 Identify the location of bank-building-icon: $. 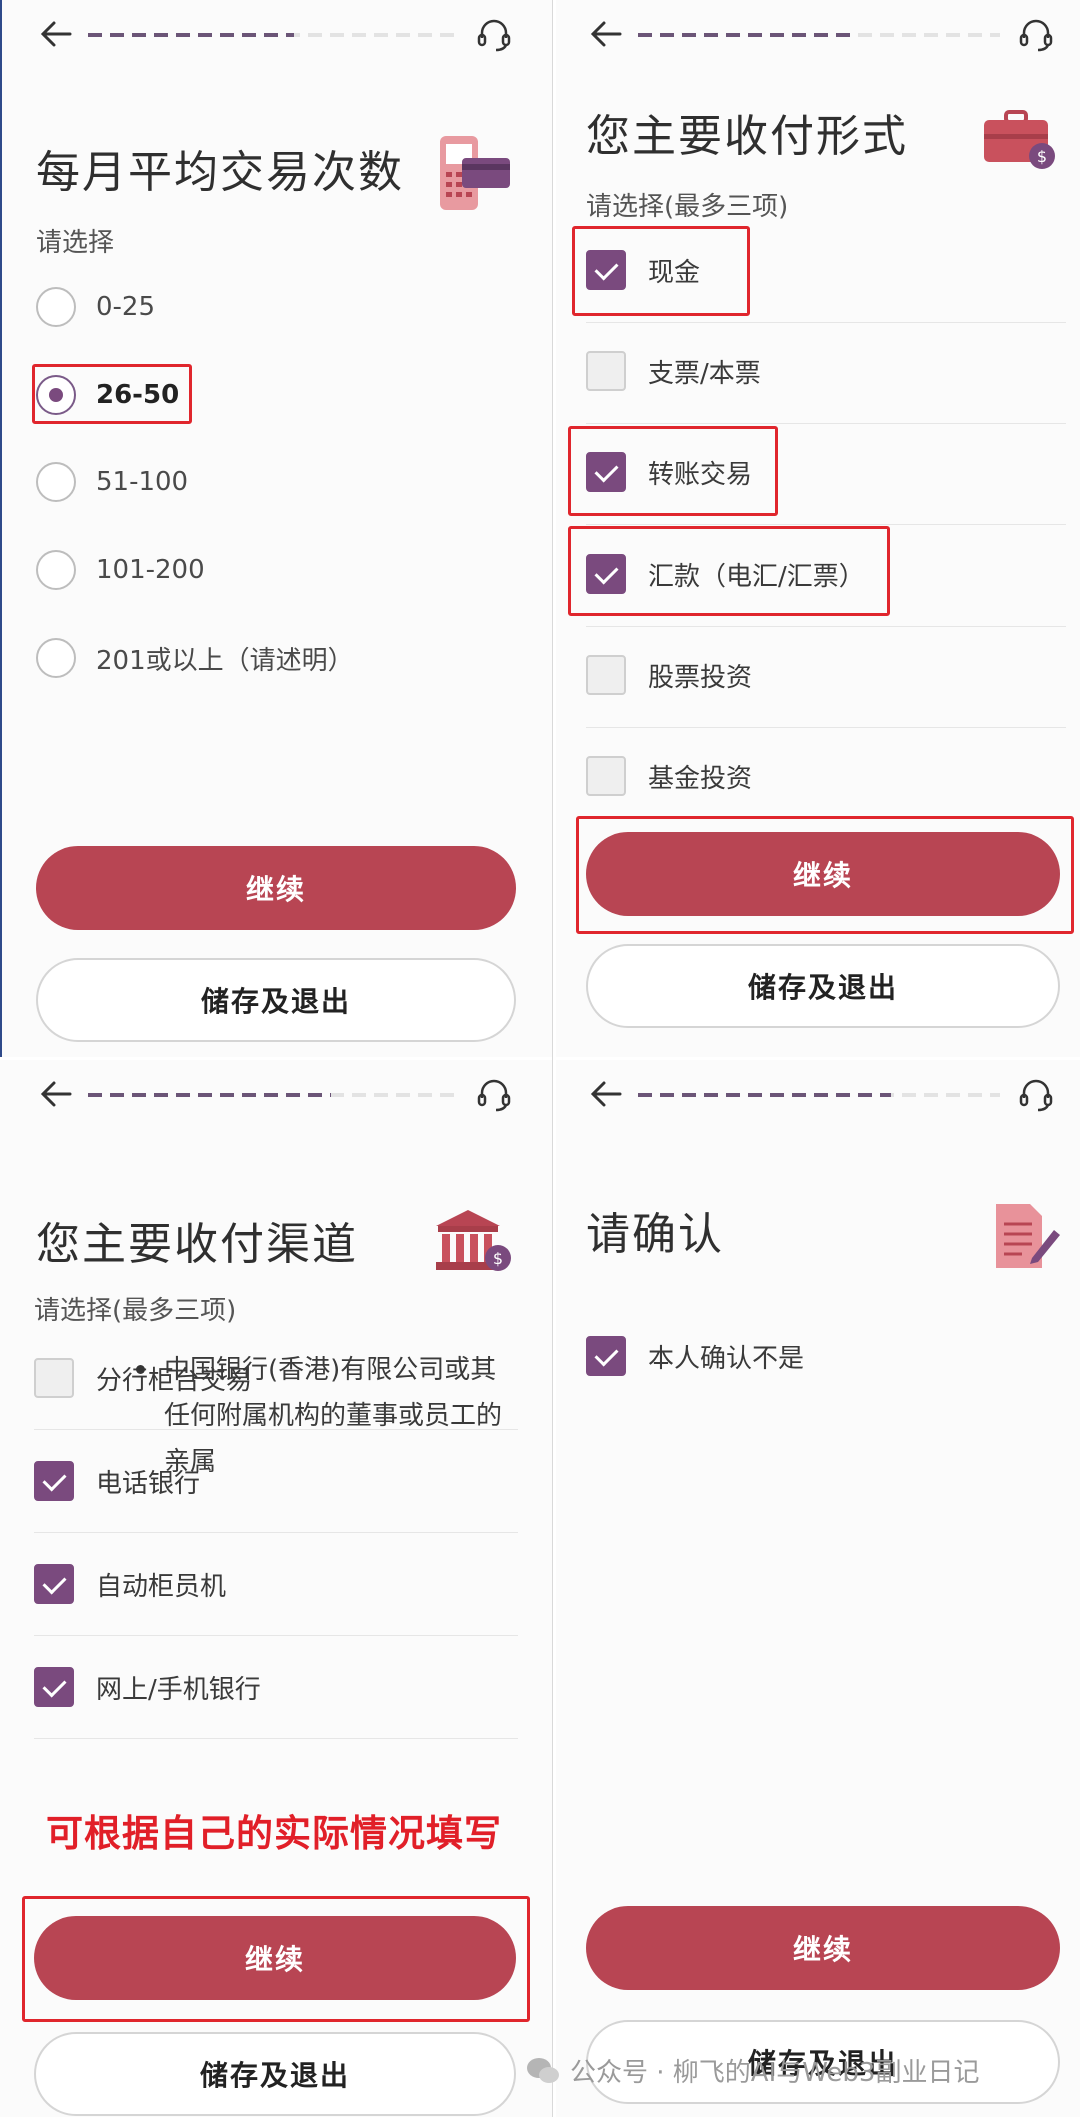
(473, 1240).